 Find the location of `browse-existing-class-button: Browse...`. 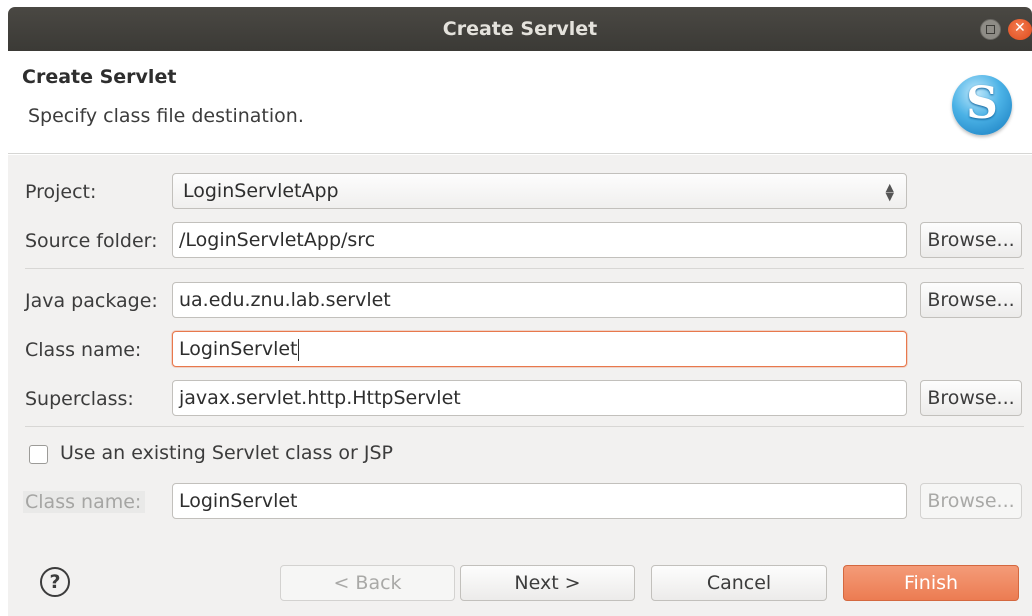

browse-existing-class-button: Browse... is located at coordinates (971, 501).